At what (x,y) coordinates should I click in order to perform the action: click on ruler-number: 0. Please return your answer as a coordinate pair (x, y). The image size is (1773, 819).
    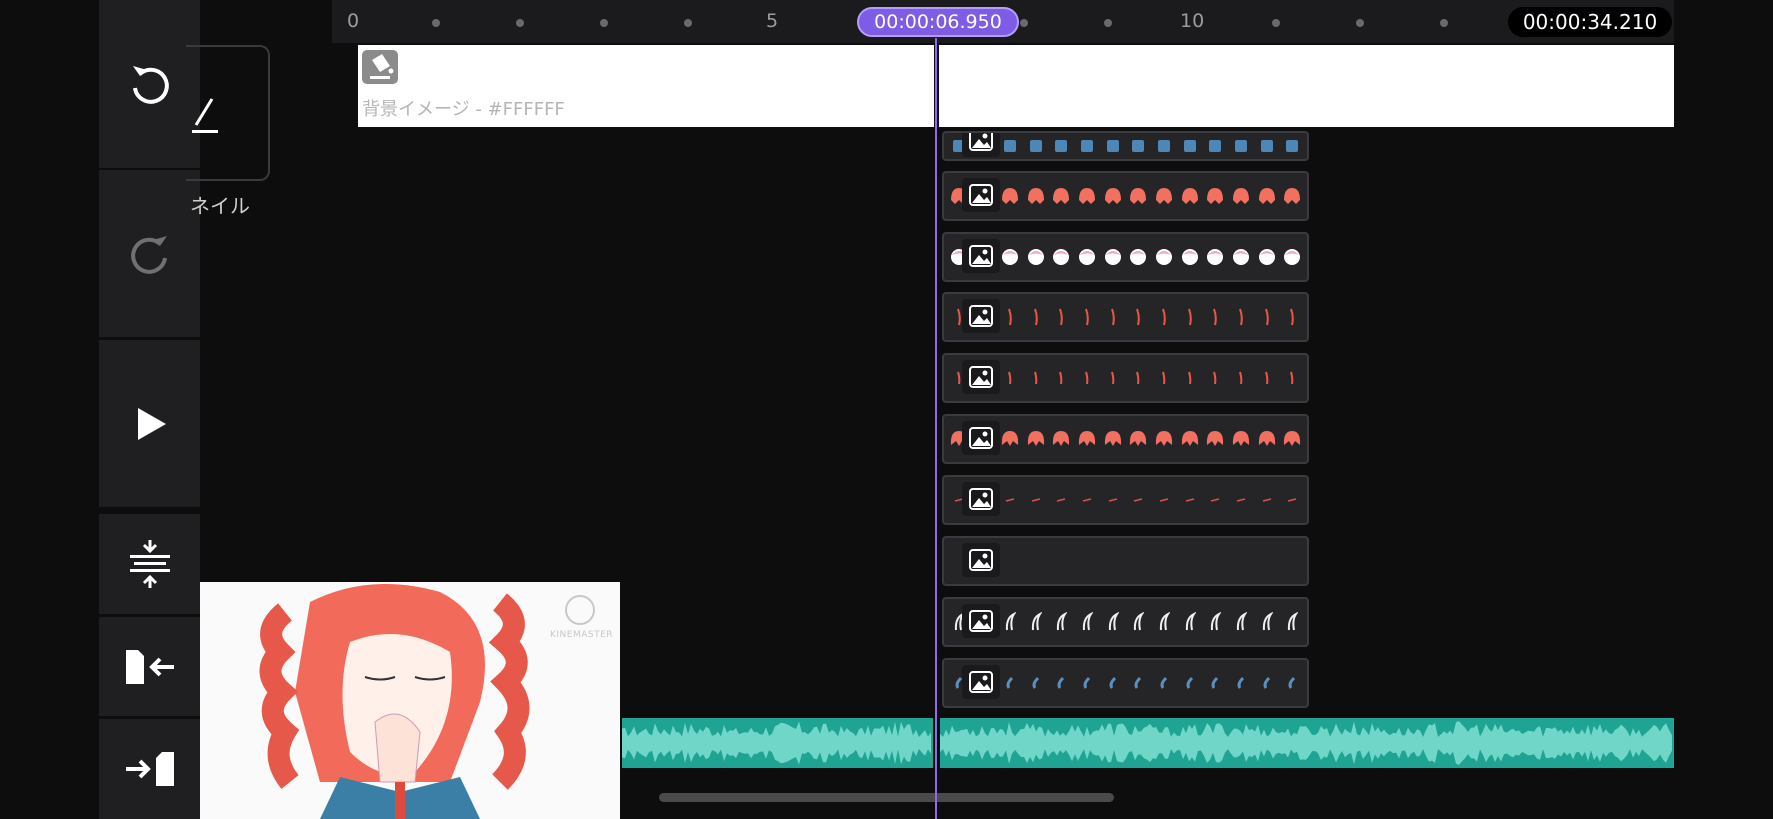
    Looking at the image, I should click on (353, 21).